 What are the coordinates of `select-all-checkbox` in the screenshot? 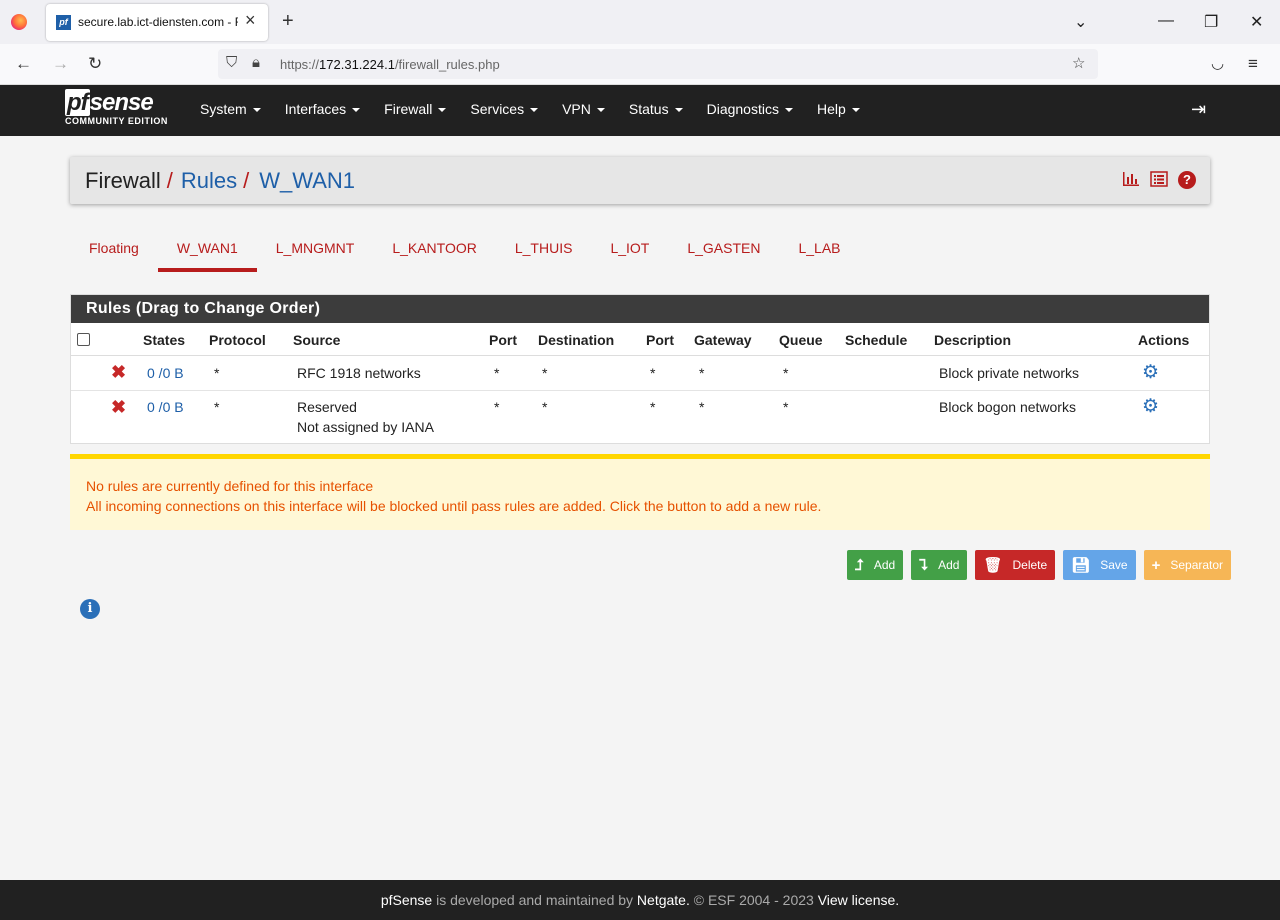 It's located at (83, 339).